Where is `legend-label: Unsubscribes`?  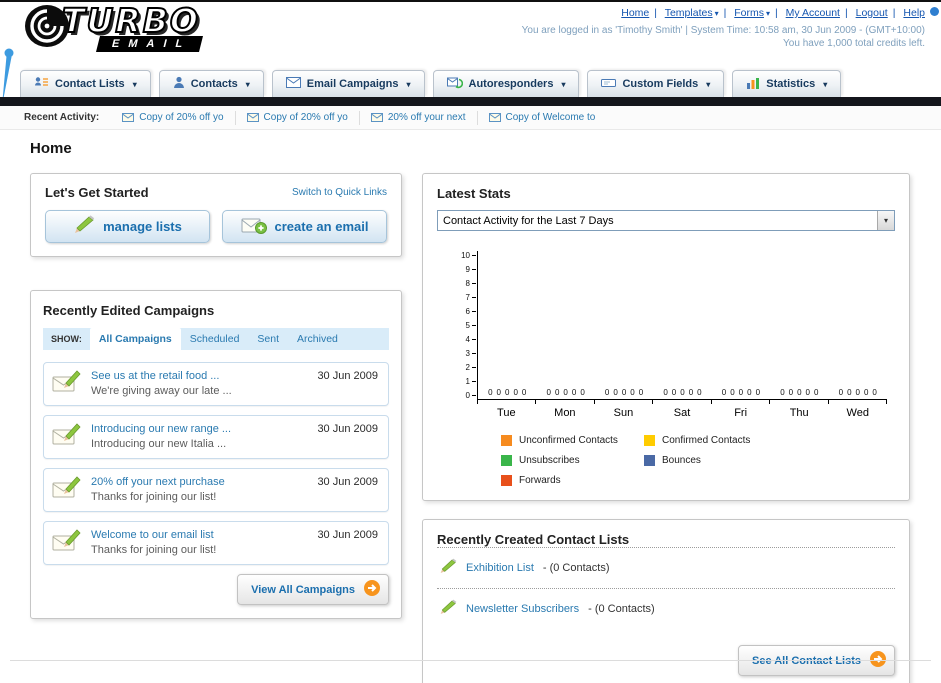 legend-label: Unsubscribes is located at coordinates (549, 460).